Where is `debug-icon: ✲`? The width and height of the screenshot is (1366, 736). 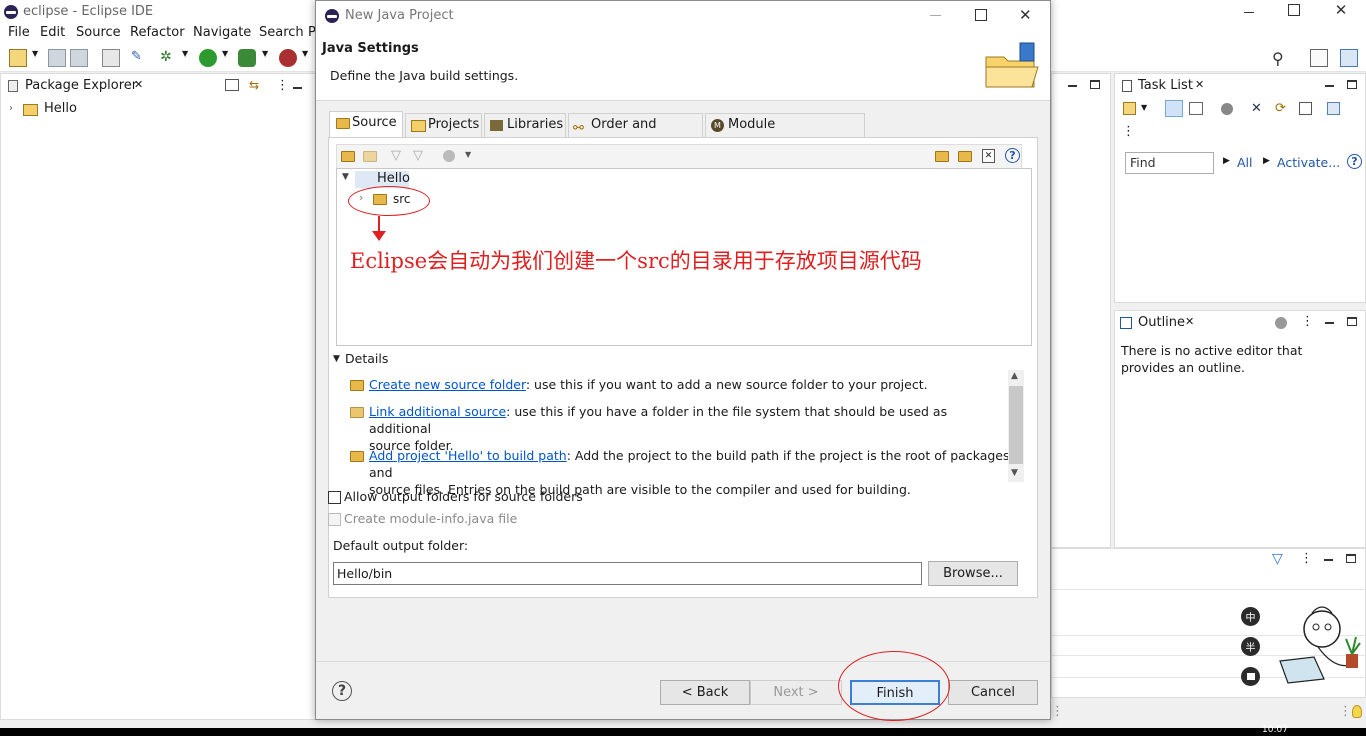 debug-icon: ✲ is located at coordinates (169, 58).